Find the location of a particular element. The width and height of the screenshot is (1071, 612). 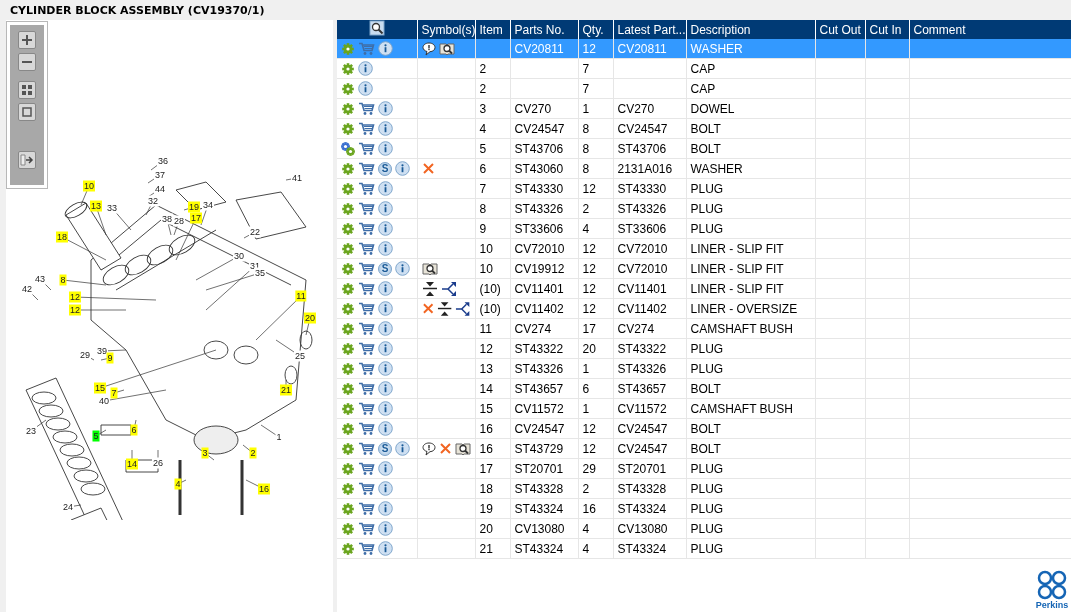

table-row: 4 CV24547 8 CV24547 BOLT is located at coordinates (704, 128).